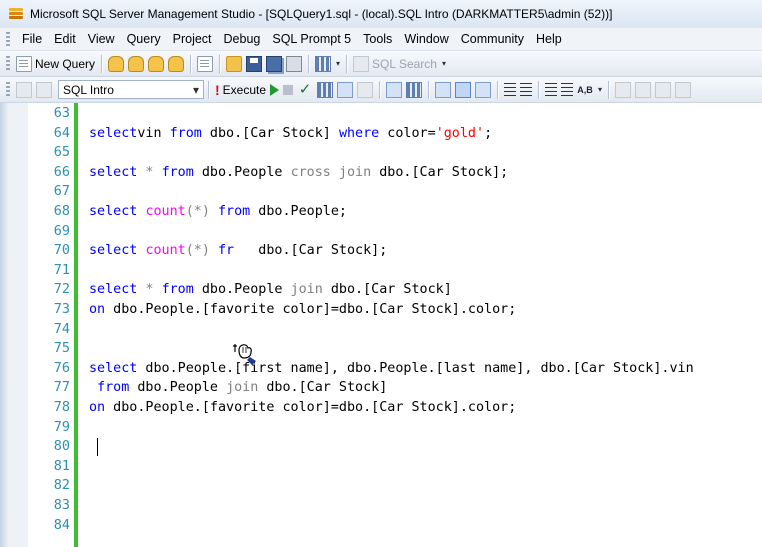  I want to click on open-file-button, so click(234, 64).